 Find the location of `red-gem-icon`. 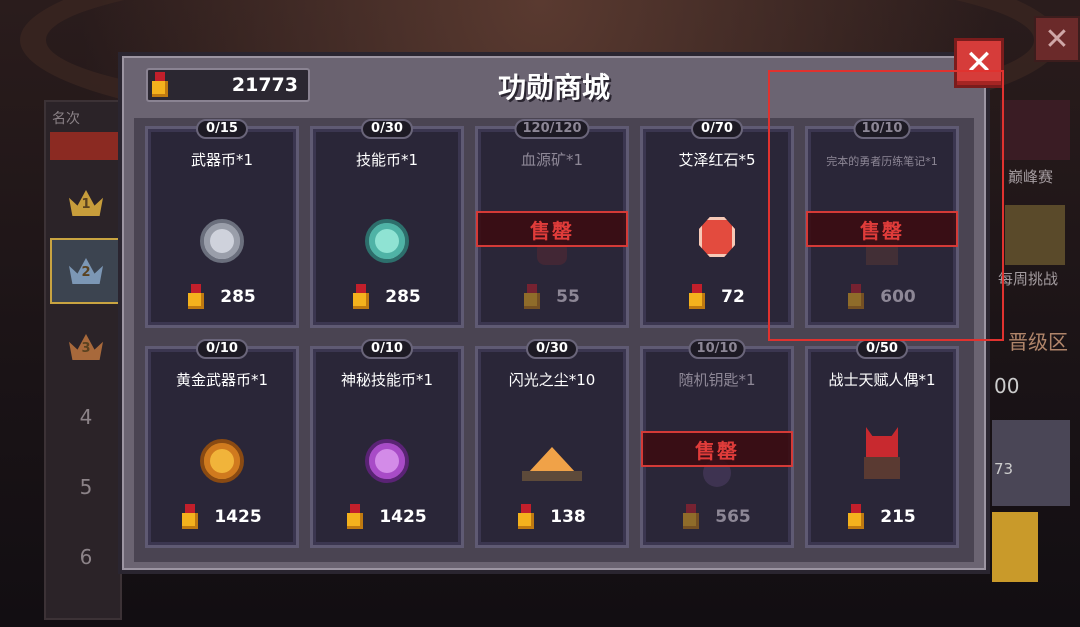

red-gem-icon is located at coordinates (717, 237).